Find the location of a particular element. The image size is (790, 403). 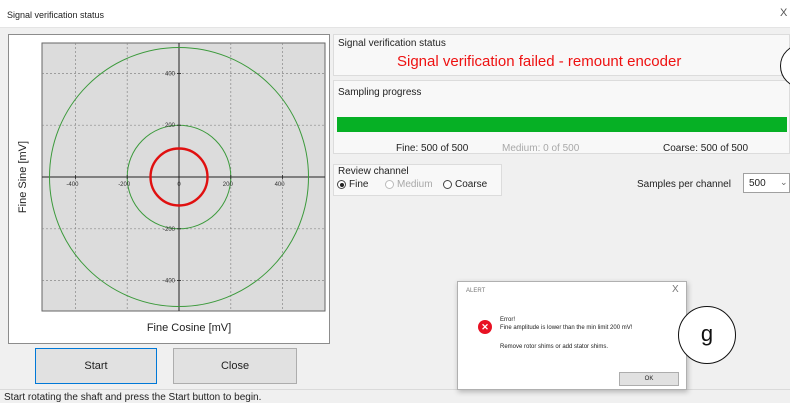

sampling-progress-fill is located at coordinates (562, 124).